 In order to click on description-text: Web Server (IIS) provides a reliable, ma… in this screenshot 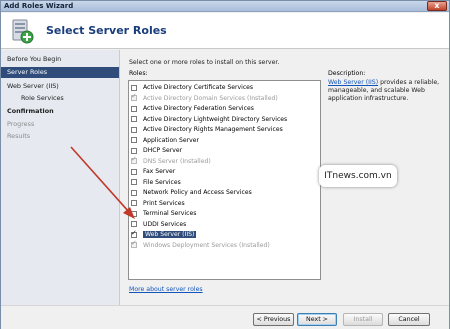, I will do `click(387, 91)`.